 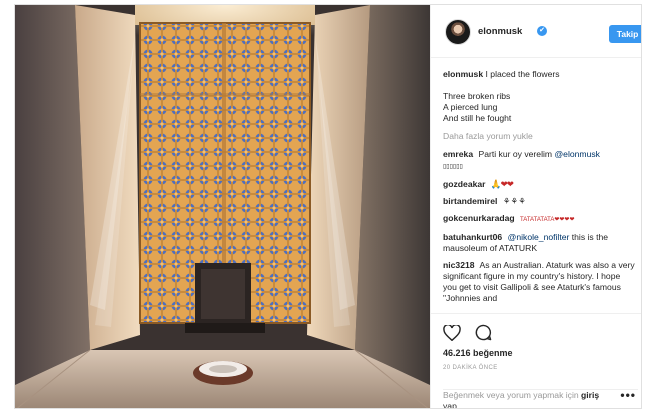 I want to click on author-username: elonmusk, so click(x=500, y=31).